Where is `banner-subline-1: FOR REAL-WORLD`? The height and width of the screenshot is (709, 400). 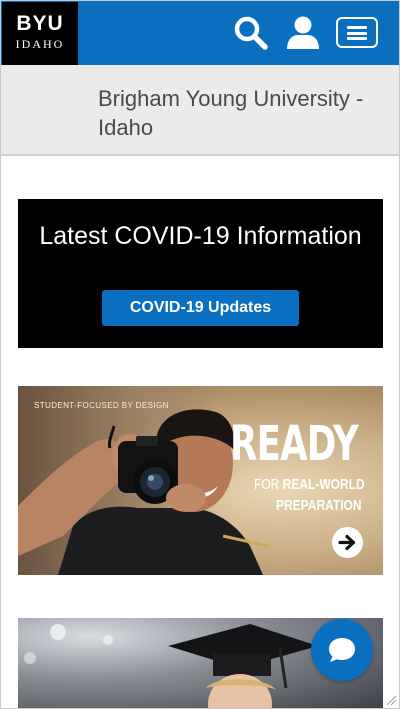
banner-subline-1: FOR REAL-WORLD is located at coordinates (309, 484).